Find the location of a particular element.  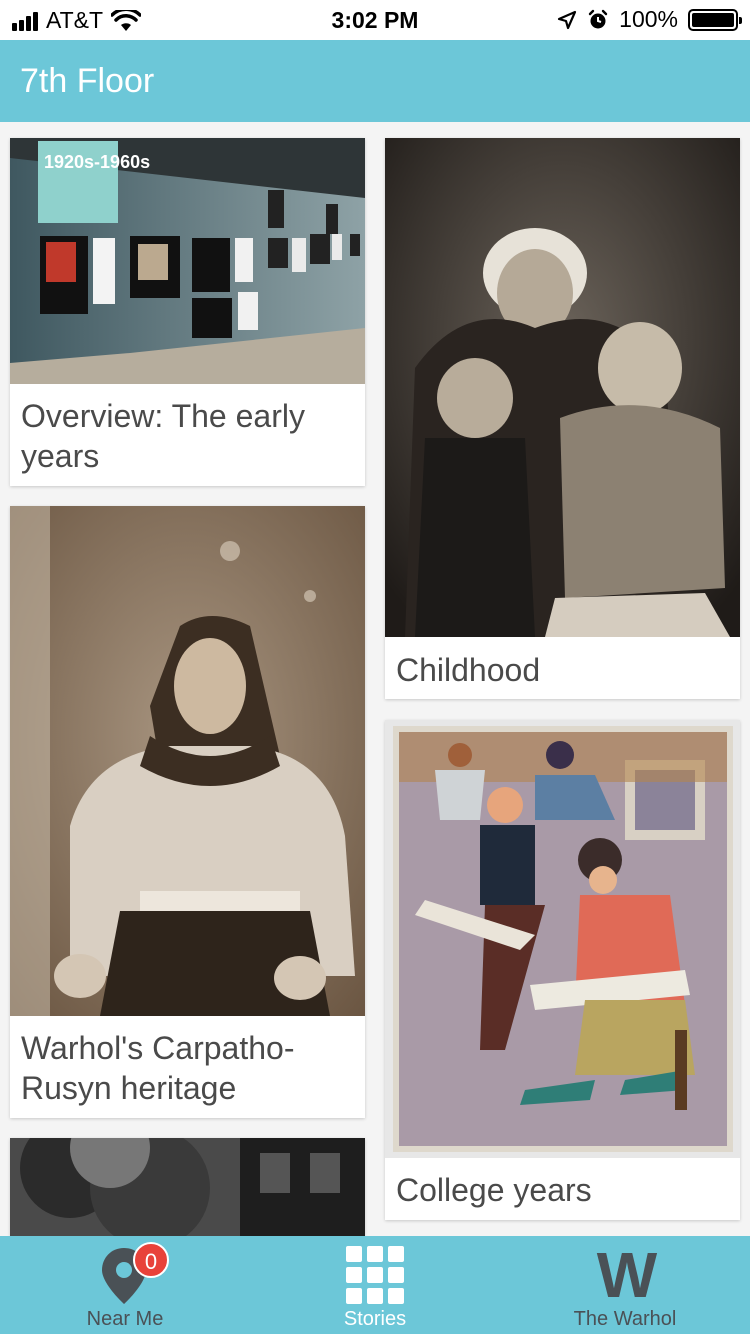

tab-near-me: 0 Near Me is located at coordinates (125, 1285).